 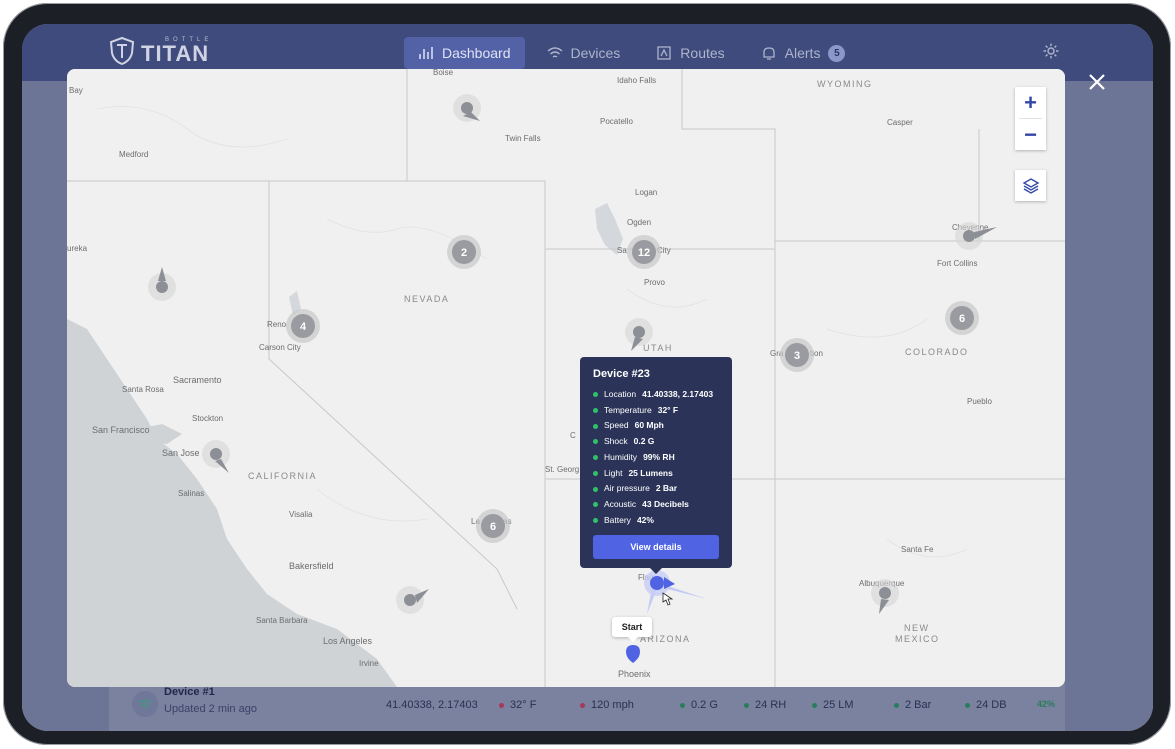 I want to click on place-label: San Francisco, so click(x=121, y=430).